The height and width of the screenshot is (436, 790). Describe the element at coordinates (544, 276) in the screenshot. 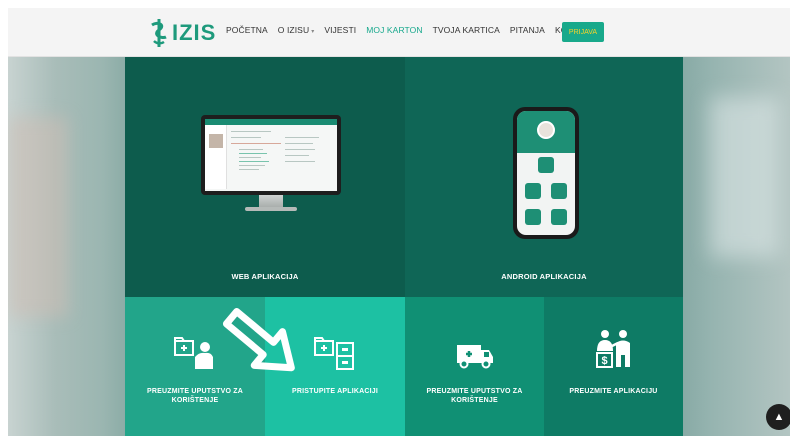

I see `android-app-label: ANDROID APLIKACIJA` at that location.